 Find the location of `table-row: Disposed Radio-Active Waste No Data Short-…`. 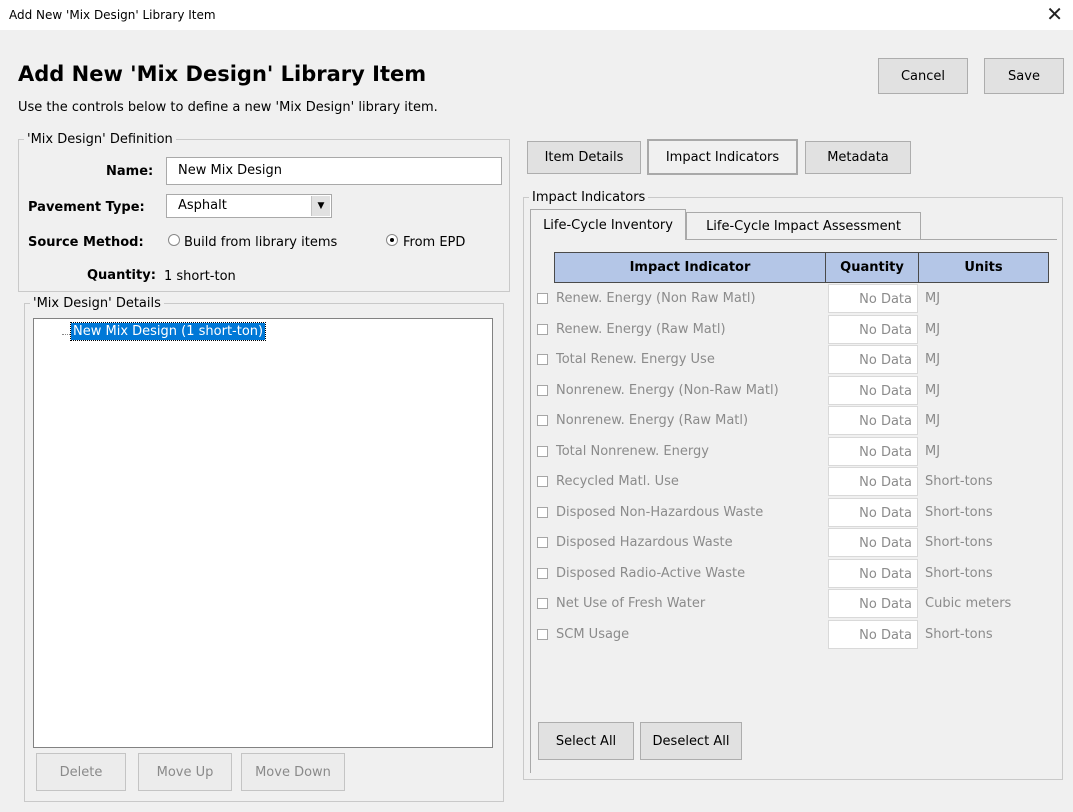

table-row: Disposed Radio-Active Waste No Data Short-… is located at coordinates (797, 574).